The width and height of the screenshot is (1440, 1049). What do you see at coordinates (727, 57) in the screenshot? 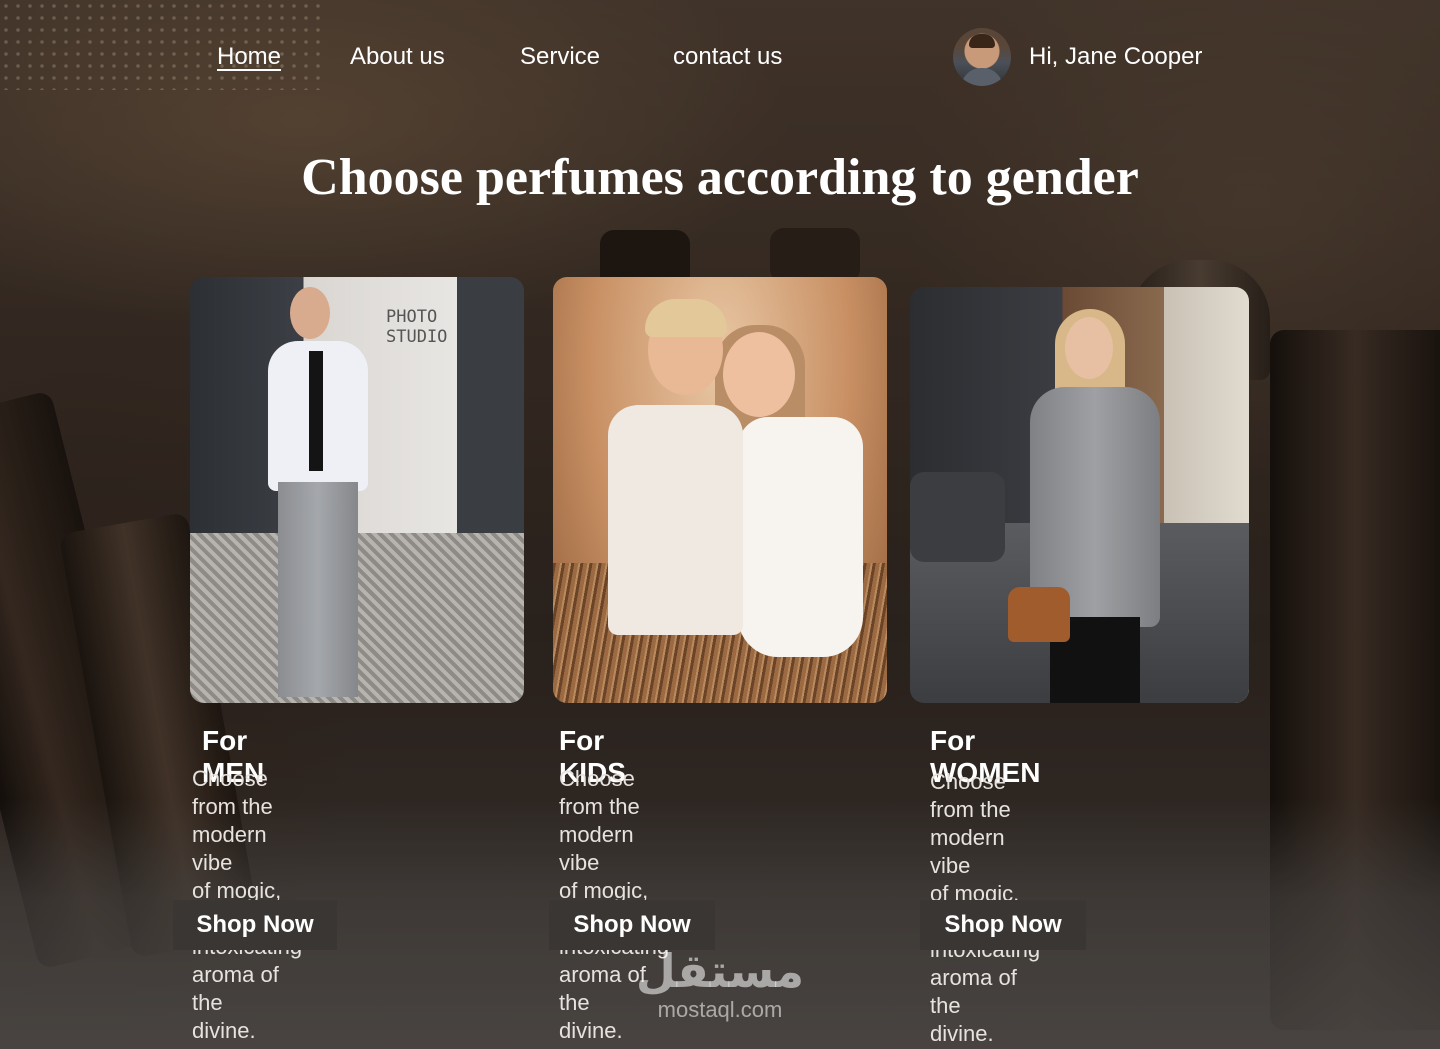
I see `nav-contact-link: contact us` at bounding box center [727, 57].